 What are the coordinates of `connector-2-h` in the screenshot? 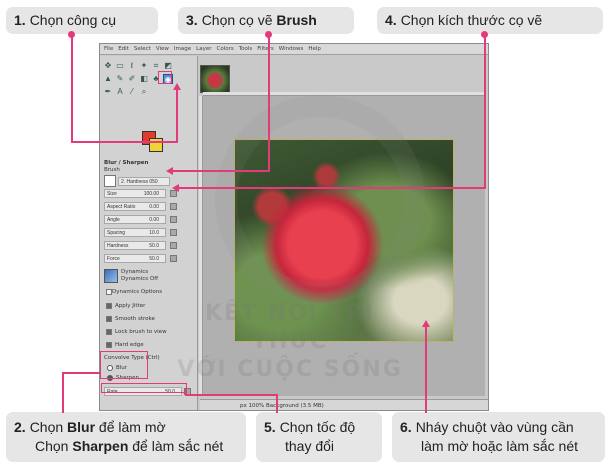 It's located at (81, 373).